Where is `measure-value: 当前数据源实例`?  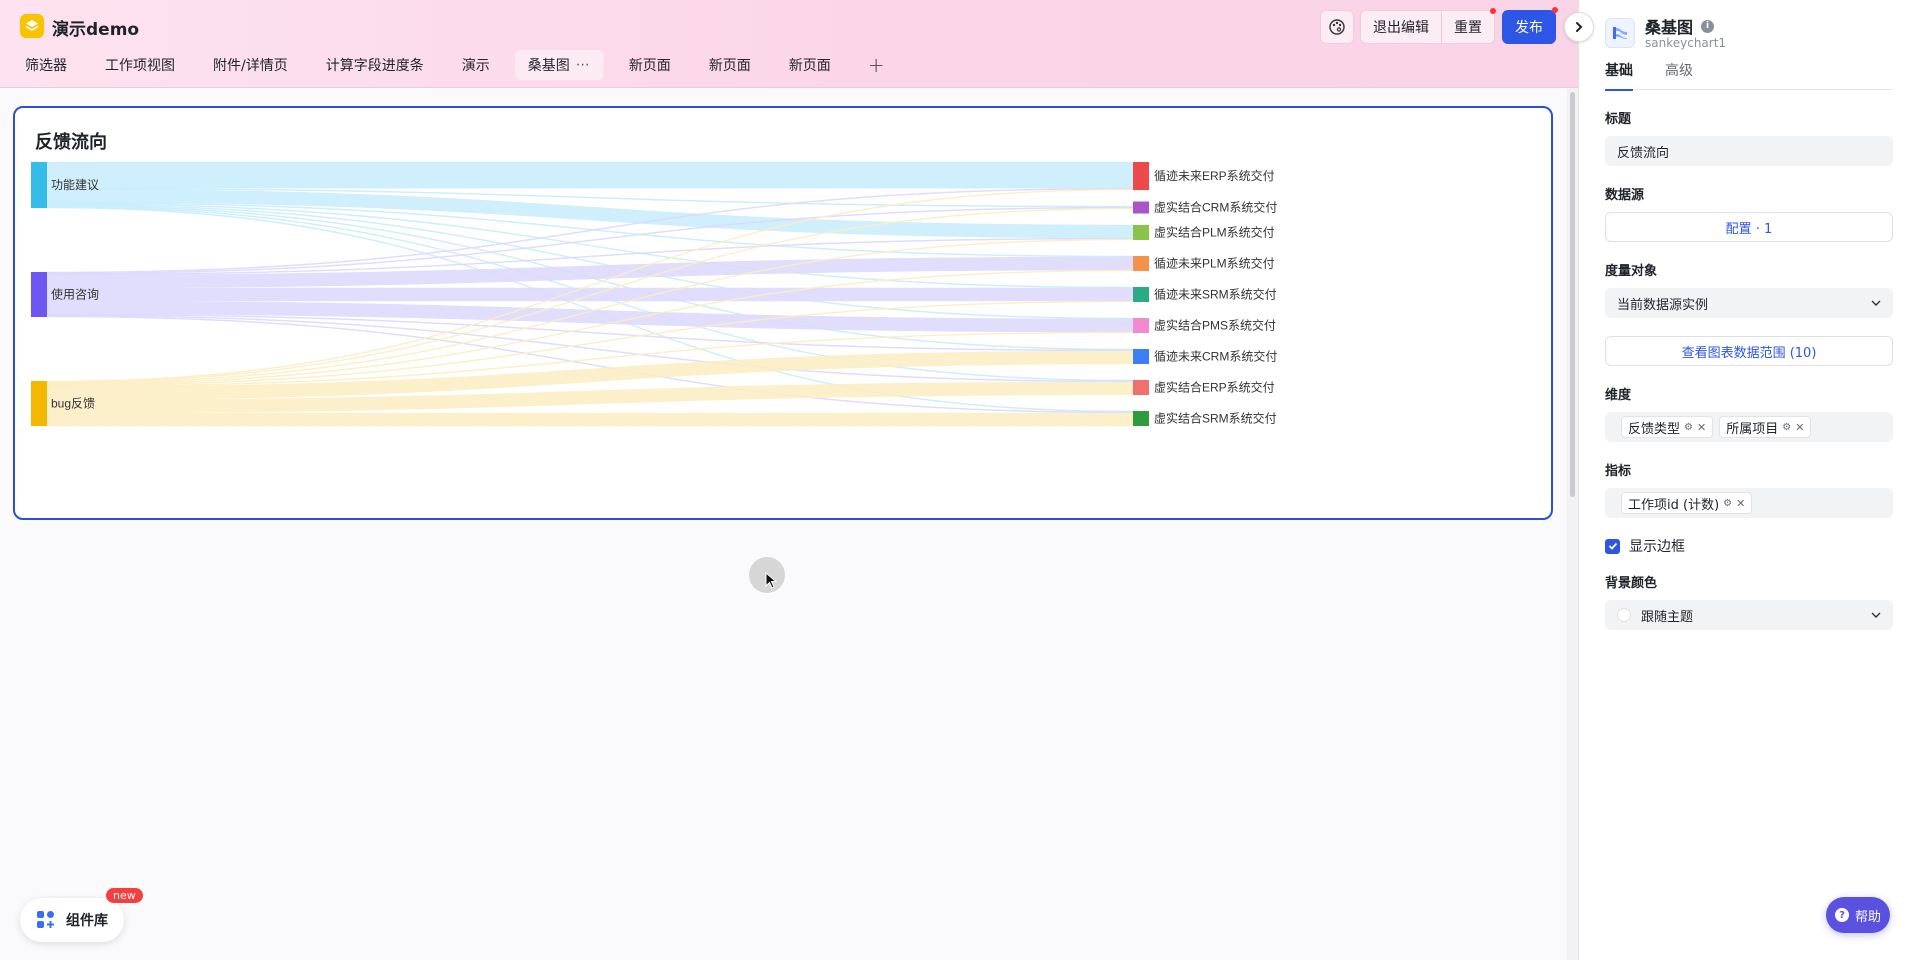
measure-value: 当前数据源实例 is located at coordinates (1663, 305).